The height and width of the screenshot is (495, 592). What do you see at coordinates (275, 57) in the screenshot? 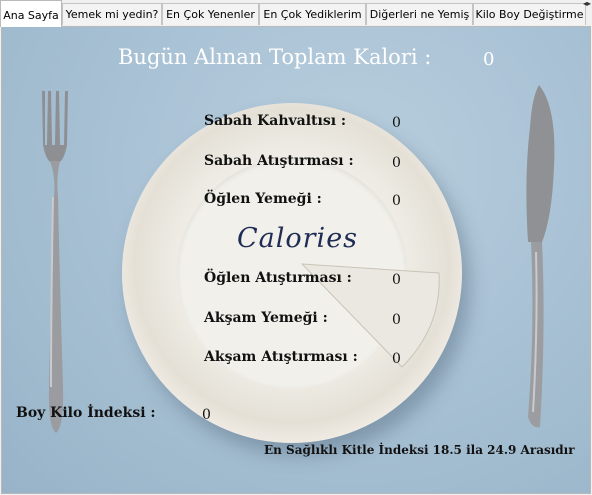
I see `total-calories-label: Bugün Alınan Toplam Kalori :` at bounding box center [275, 57].